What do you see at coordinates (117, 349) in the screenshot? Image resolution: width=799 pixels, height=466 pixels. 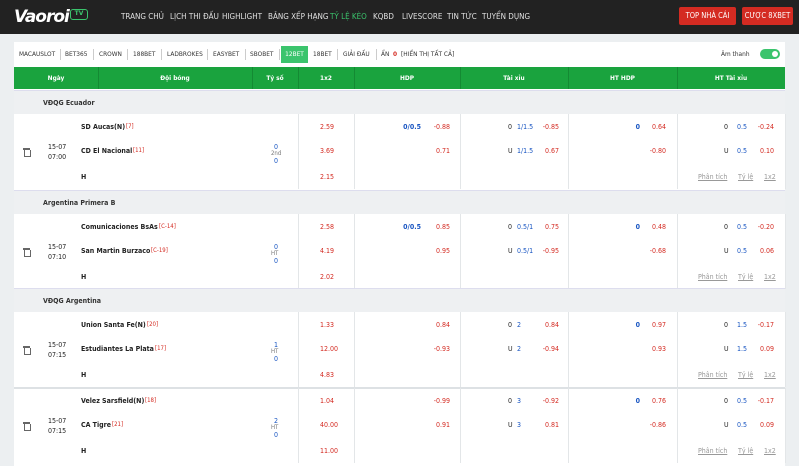 I see `away-team: Estudiantes La Plata` at bounding box center [117, 349].